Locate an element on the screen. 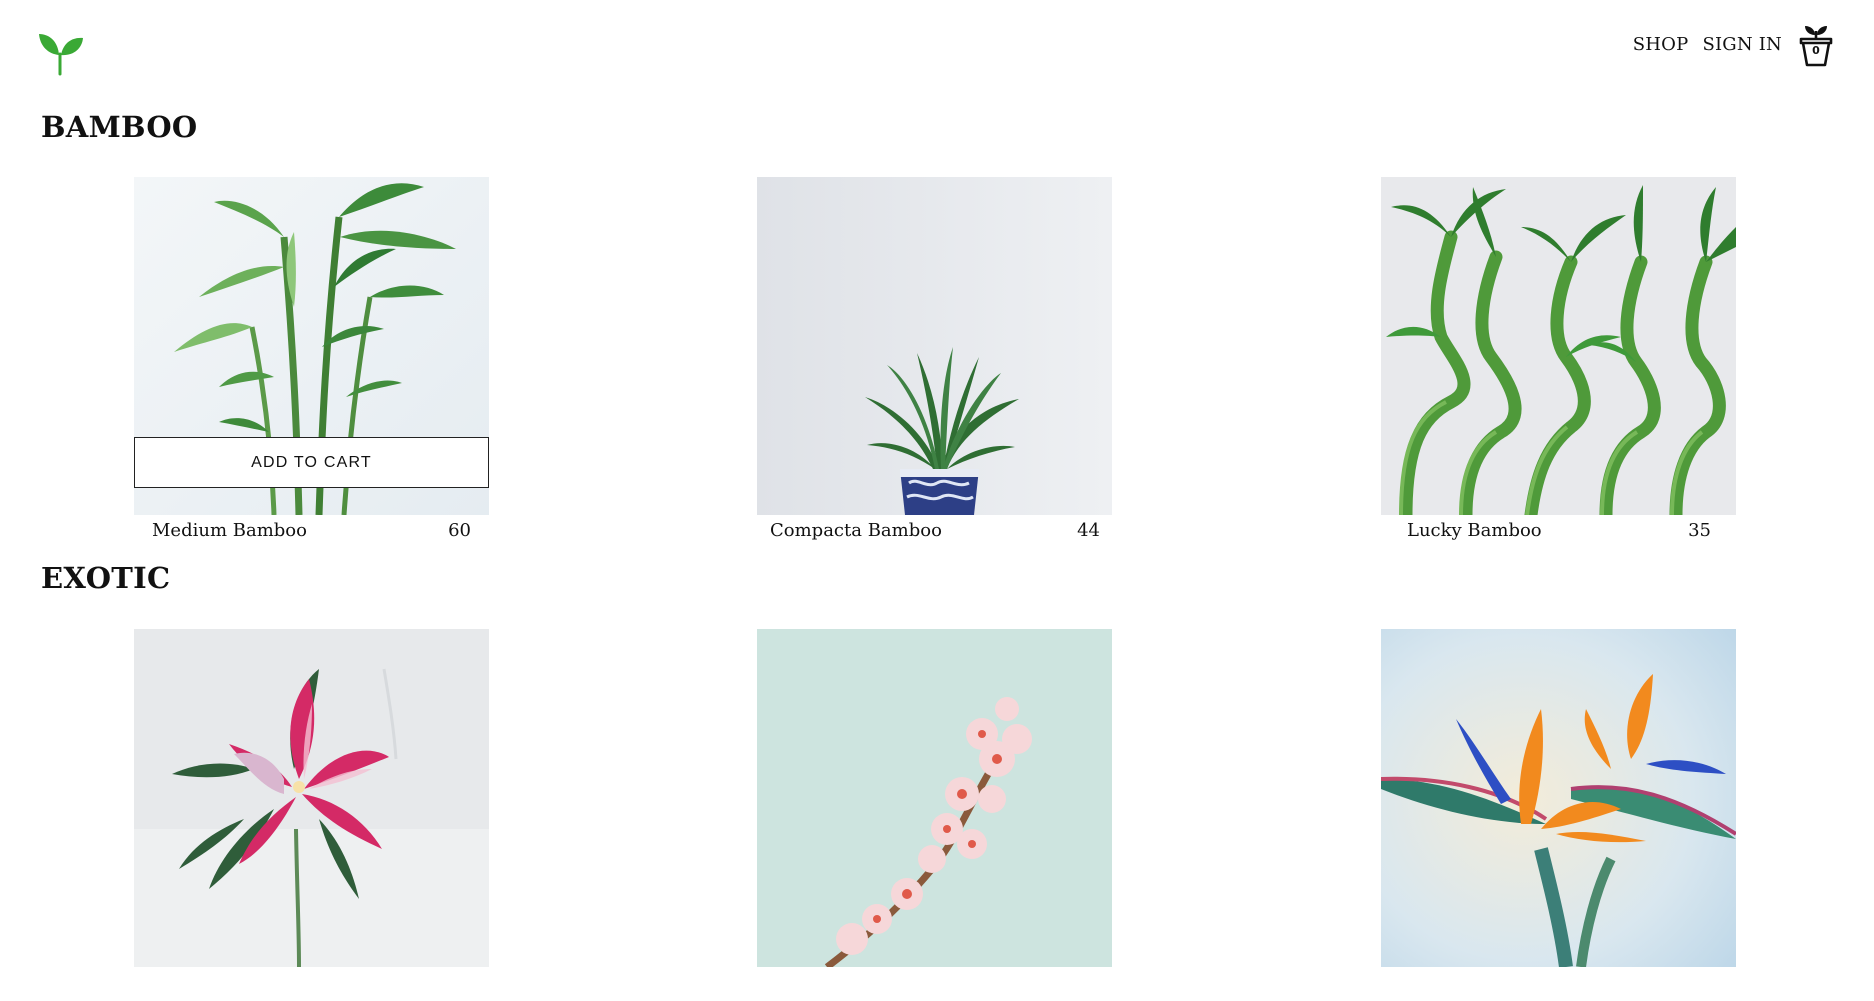 The image size is (1874, 1001). site-header: SHOP SIGN IN 0 is located at coordinates (937, 45).